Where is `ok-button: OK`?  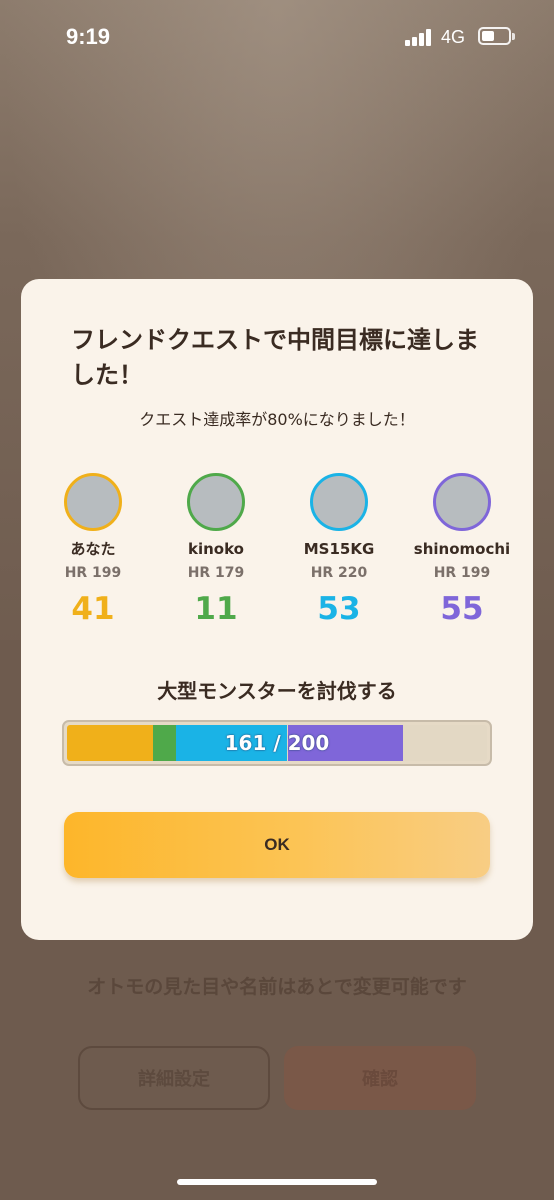
ok-button: OK is located at coordinates (277, 845).